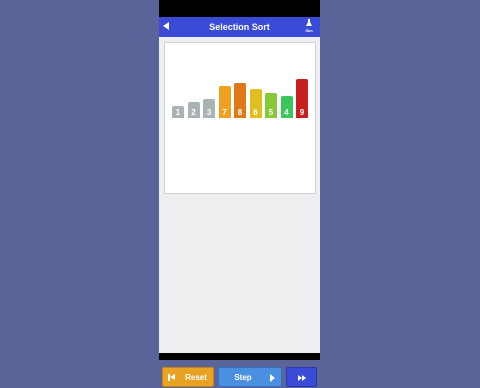 This screenshot has height=388, width=480. I want to click on step-button: Step, so click(250, 377).